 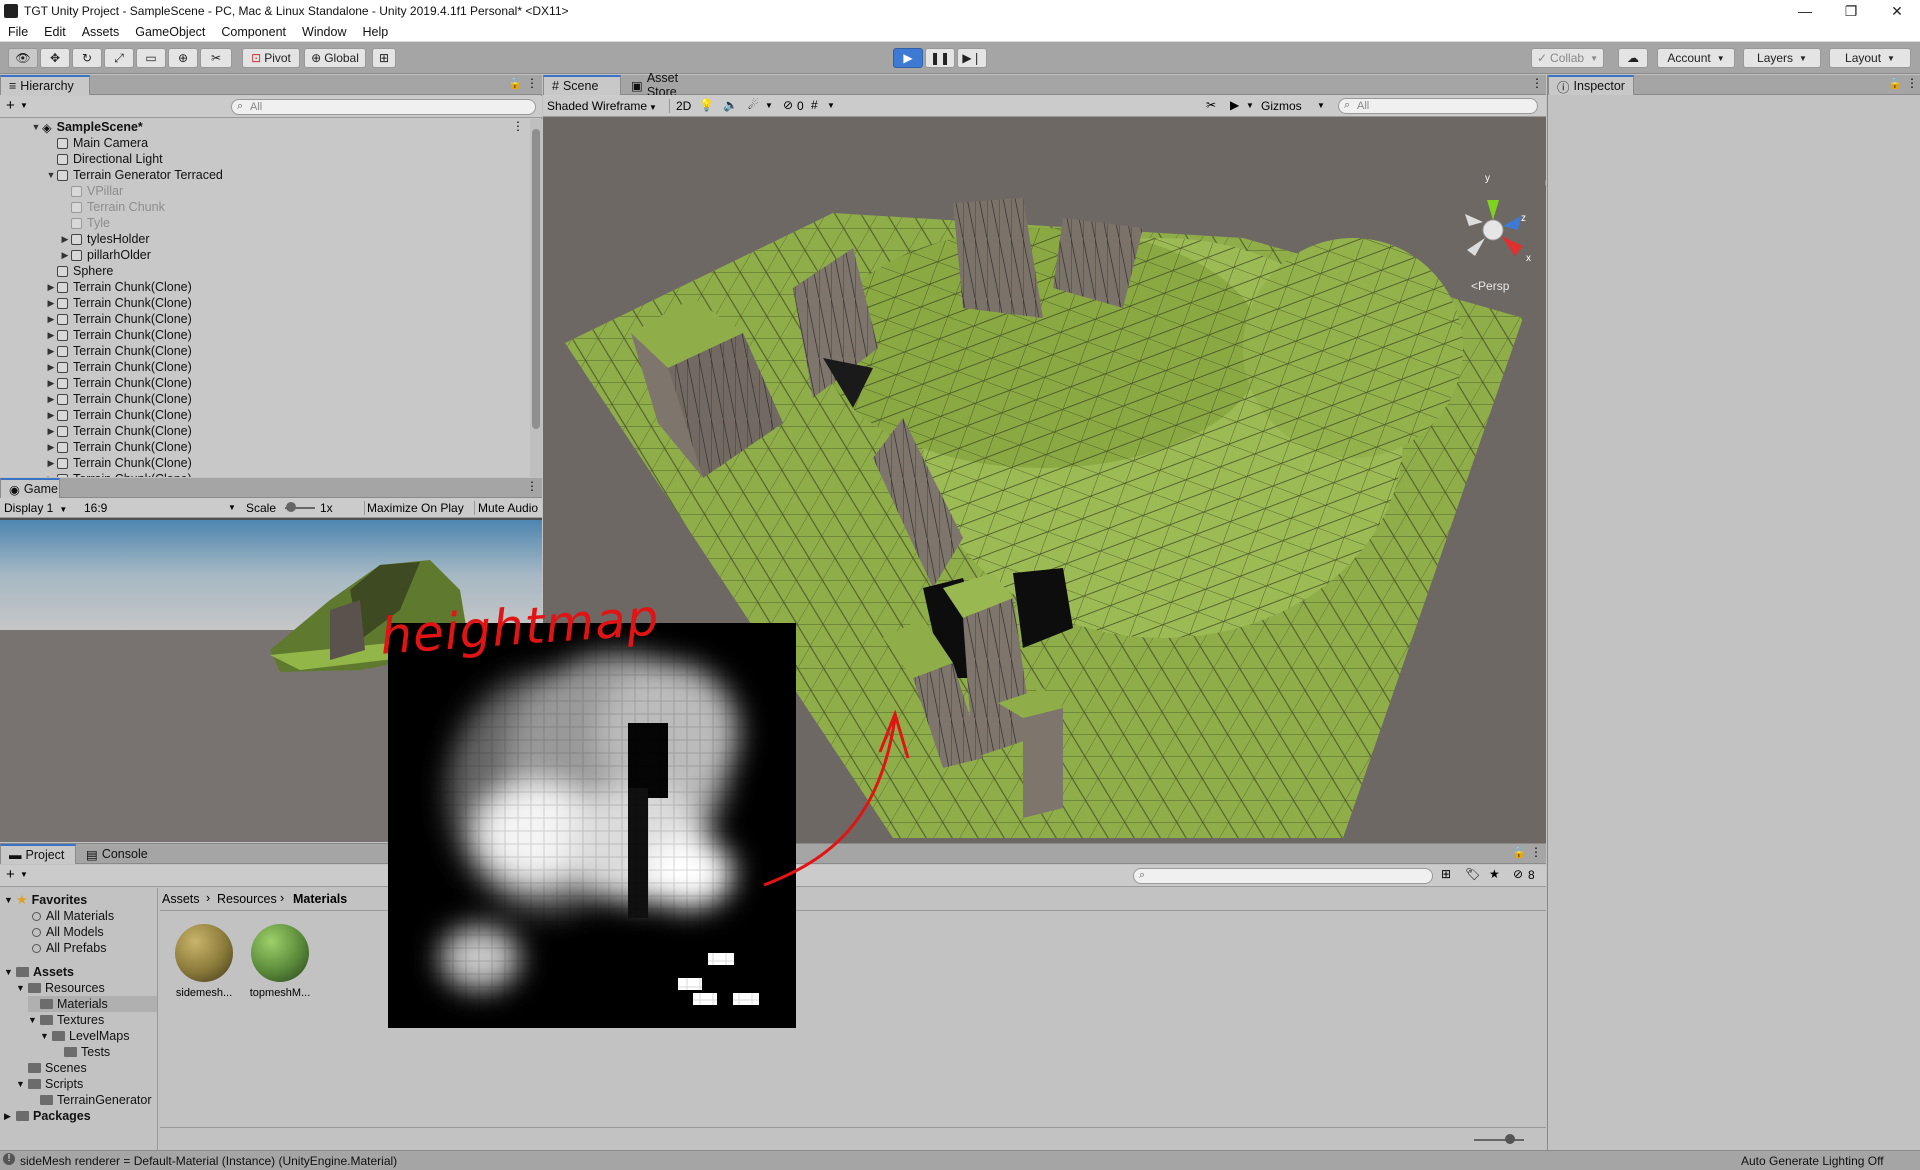 What do you see at coordinates (320, 899) in the screenshot?
I see `breadcrumb-materials: Materials` at bounding box center [320, 899].